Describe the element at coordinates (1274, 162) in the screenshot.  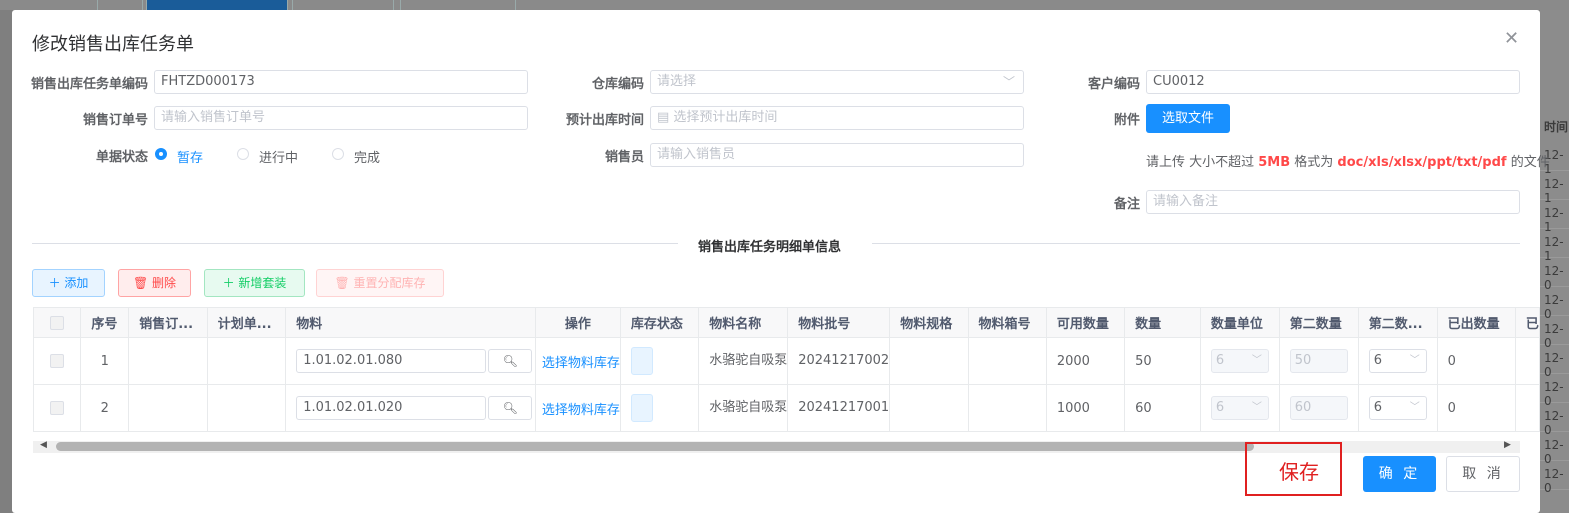
I see `upload-hint-size: 5MB` at that location.